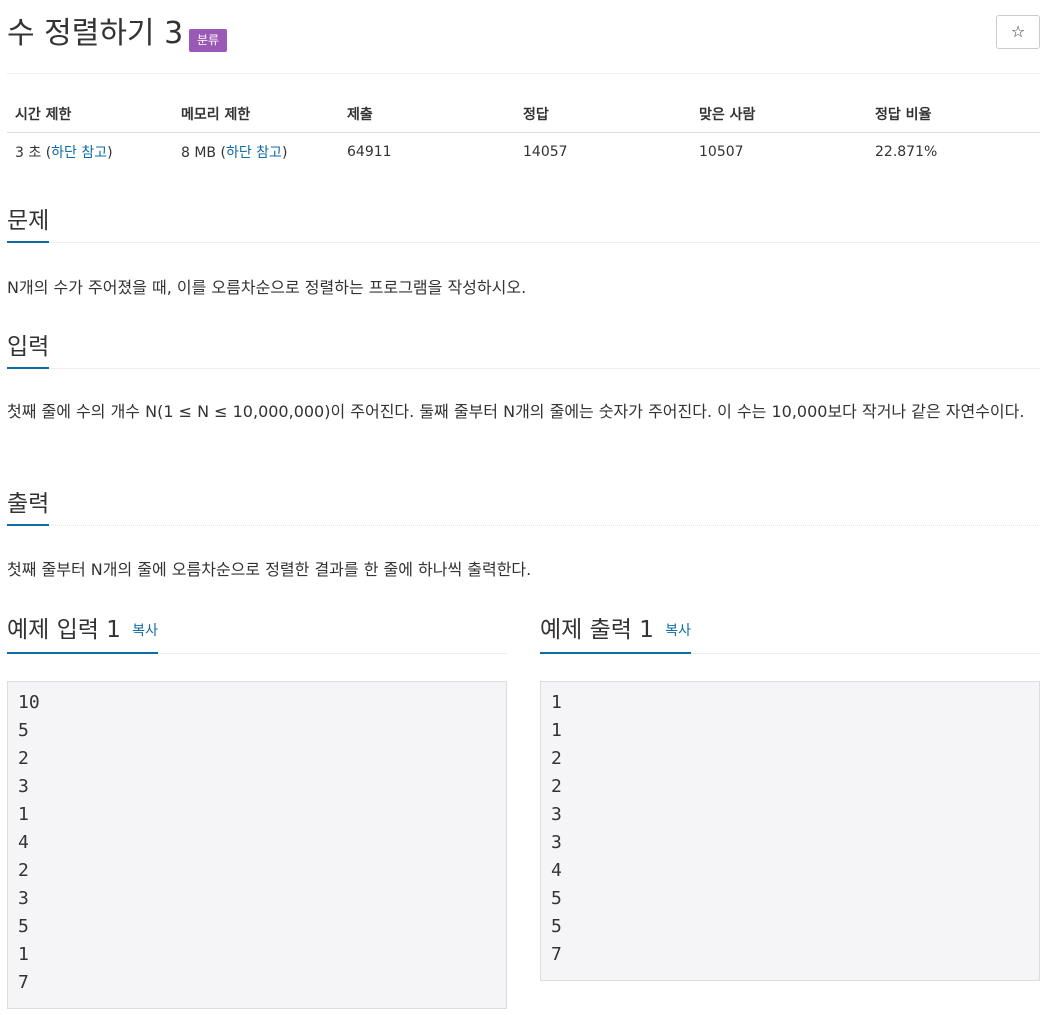 The image size is (1054, 1015). What do you see at coordinates (790, 831) in the screenshot?
I see `sample-output-text: 1 1 2 2 3 3 4 5 5 7` at bounding box center [790, 831].